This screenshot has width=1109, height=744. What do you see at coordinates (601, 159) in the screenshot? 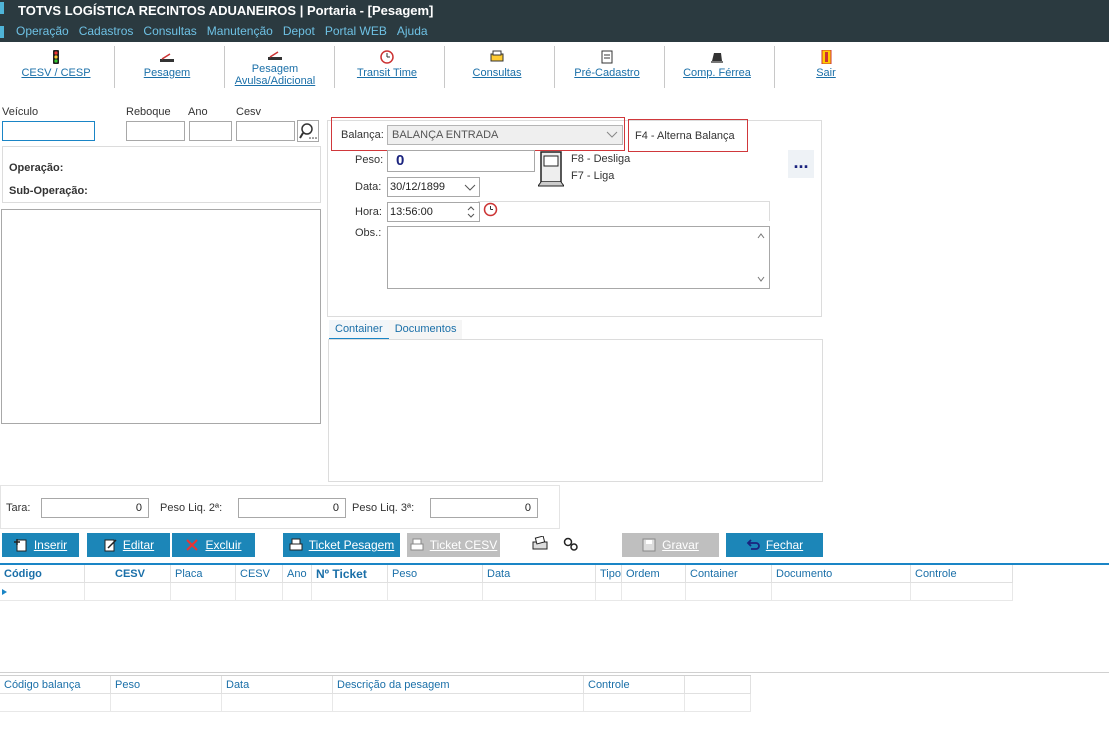
I see `desliga-hint: F8 - Desliga` at bounding box center [601, 159].